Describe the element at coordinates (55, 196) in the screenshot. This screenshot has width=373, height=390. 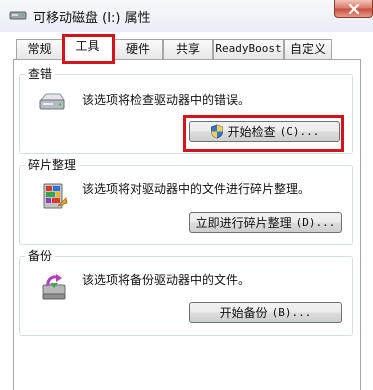
I see `defrag-icon` at that location.